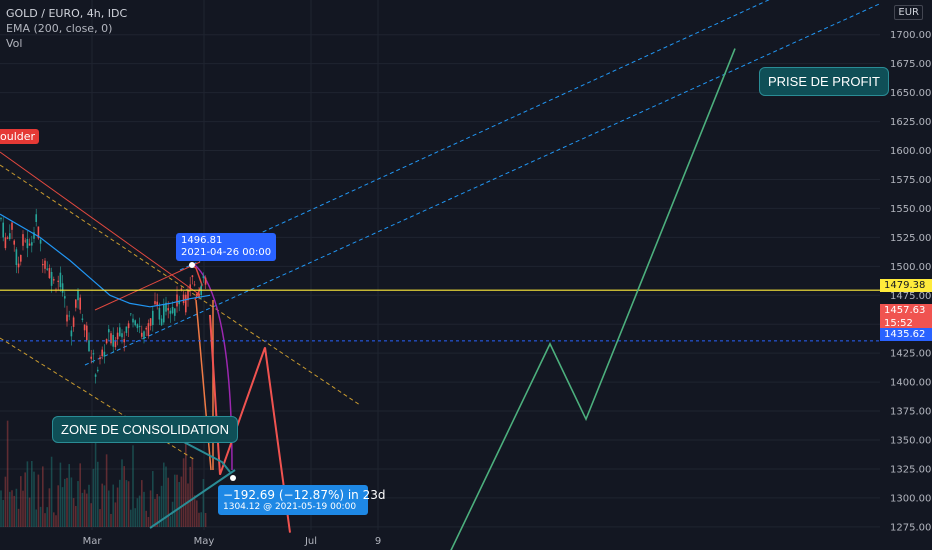 This screenshot has width=932, height=550. What do you see at coordinates (910, 498) in the screenshot?
I see `price-tick-label: 1300.00` at bounding box center [910, 498].